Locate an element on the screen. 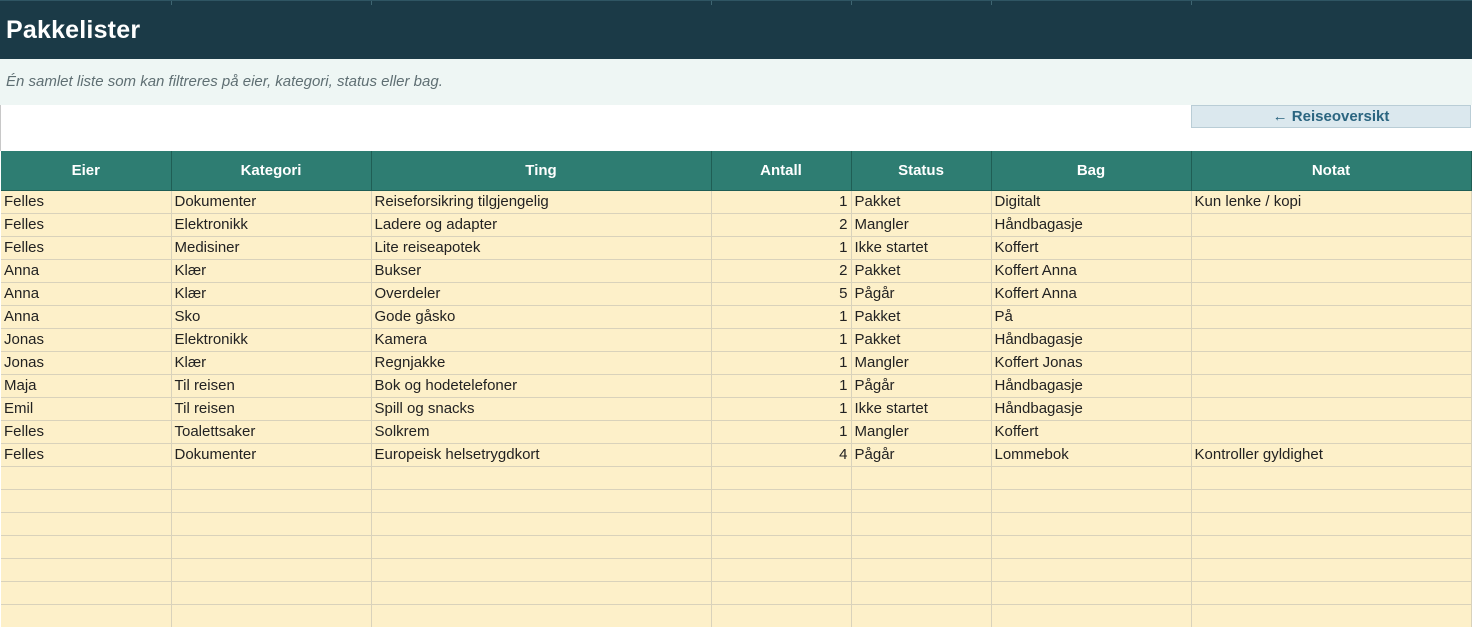 The image size is (1472, 627). cell-kategori: Sko is located at coordinates (271, 317).